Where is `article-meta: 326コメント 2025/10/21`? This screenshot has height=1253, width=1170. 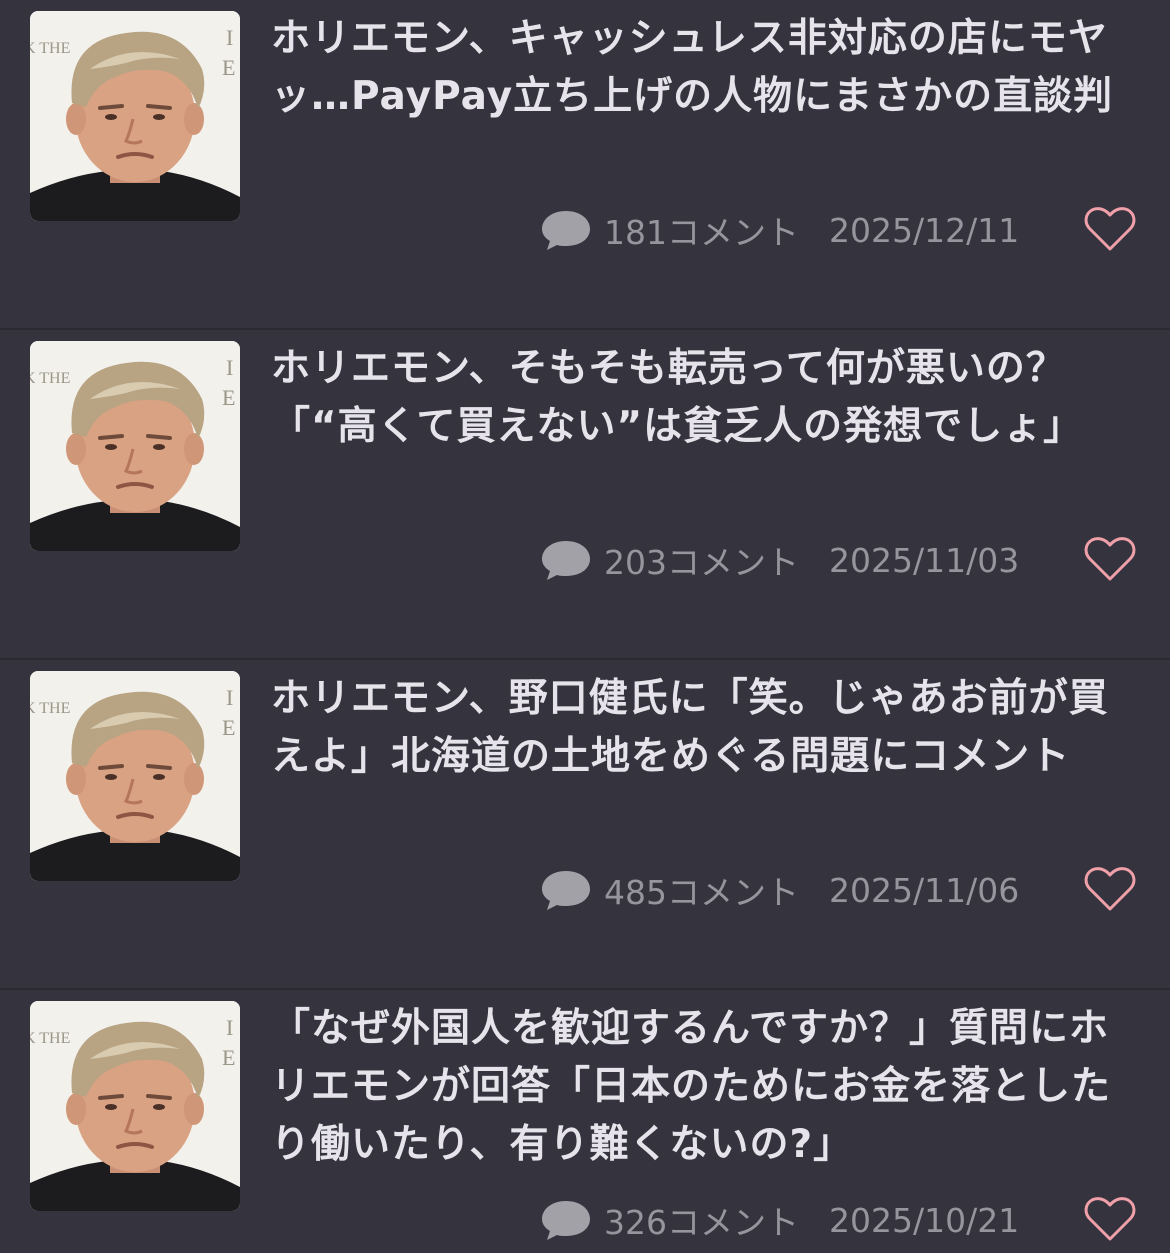
article-meta: 326コメント 2025/10/21 is located at coordinates (840, 1220).